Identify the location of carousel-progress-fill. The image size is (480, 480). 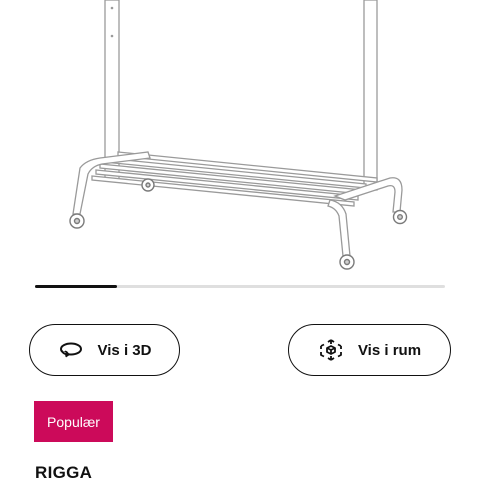
(76, 286).